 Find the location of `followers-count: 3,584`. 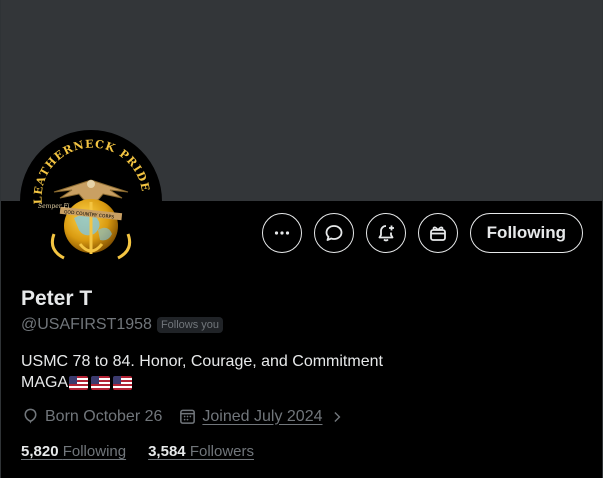

followers-count: 3,584 is located at coordinates (167, 451).